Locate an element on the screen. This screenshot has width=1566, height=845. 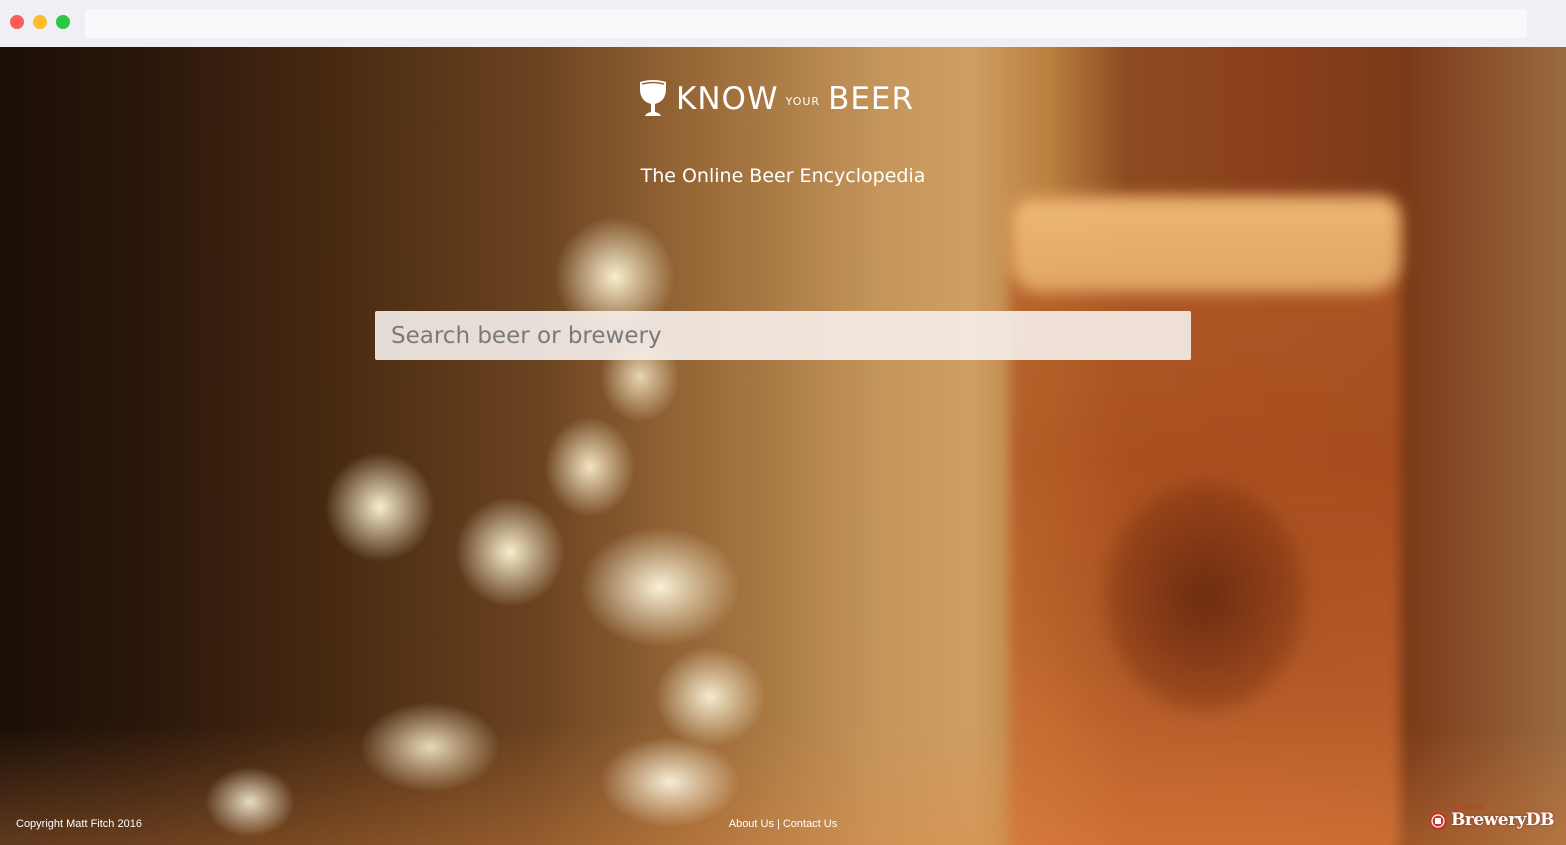
background-pint-foam is located at coordinates (1205, 244).